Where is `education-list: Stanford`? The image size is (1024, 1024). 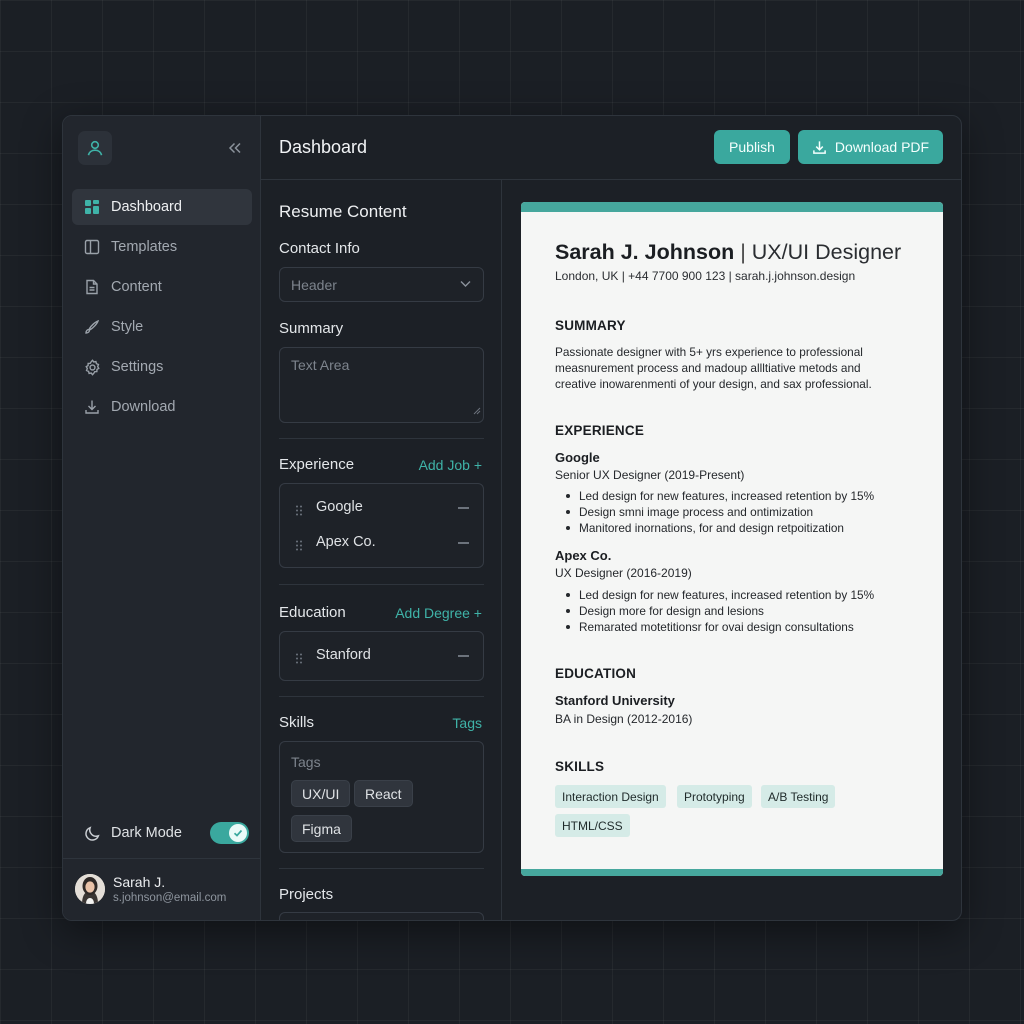
education-list: Stanford is located at coordinates (381, 656).